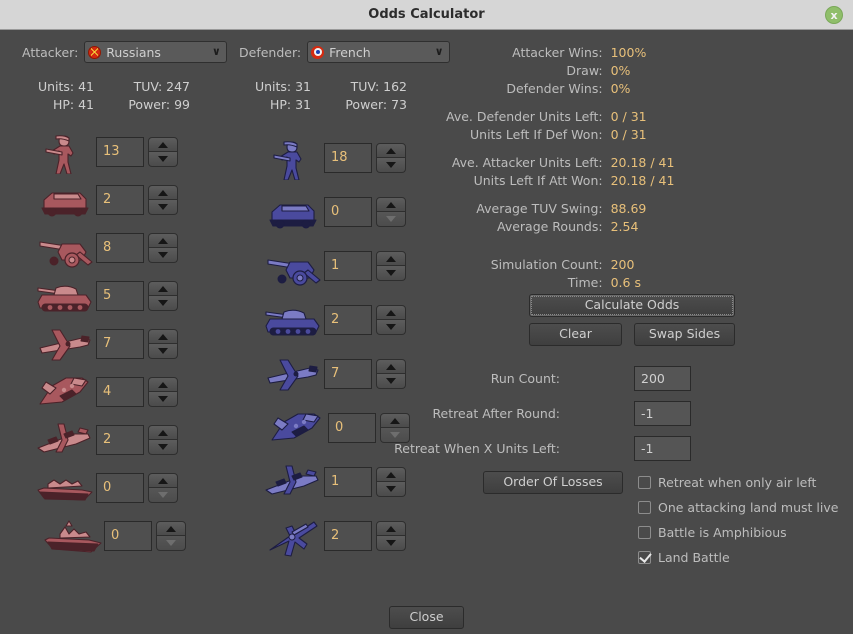 The width and height of the screenshot is (853, 634). What do you see at coordinates (293, 536) in the screenshot?
I see `aa-gun-icon` at bounding box center [293, 536].